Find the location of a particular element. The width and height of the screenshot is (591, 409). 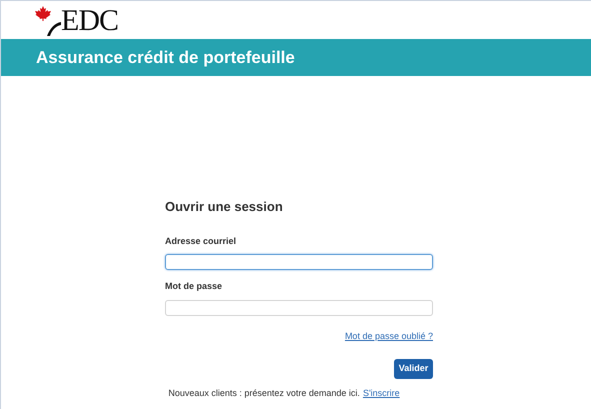

maple-leaf-icon is located at coordinates (43, 13).